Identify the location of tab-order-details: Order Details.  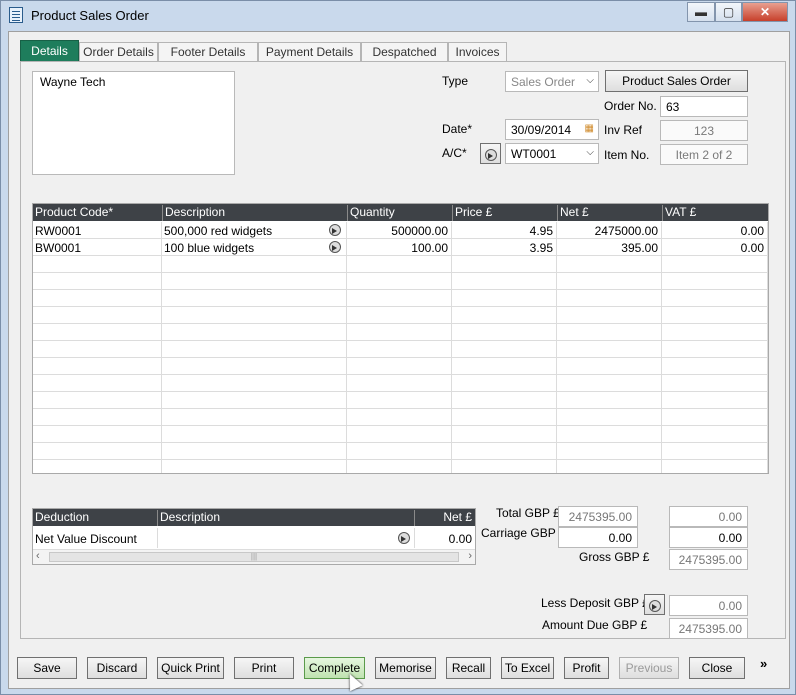
(118, 51).